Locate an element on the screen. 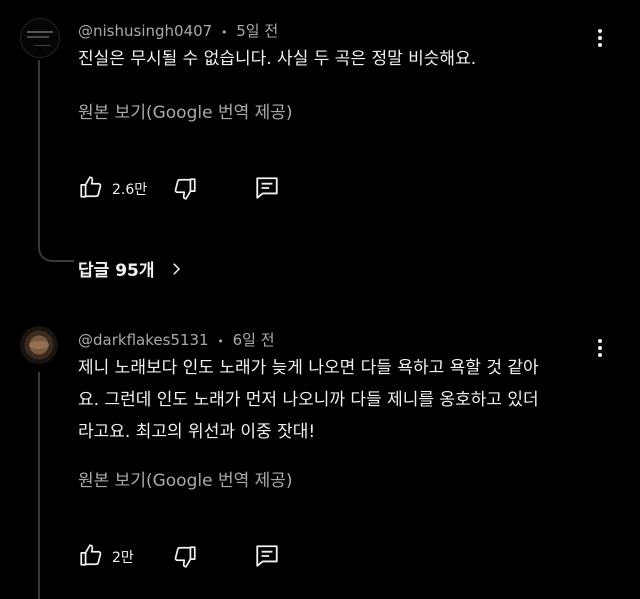  comment-text: 진실은 무시될 수 없습니다. 사실 두 곡은 정말 비슷해요. is located at coordinates (277, 59).